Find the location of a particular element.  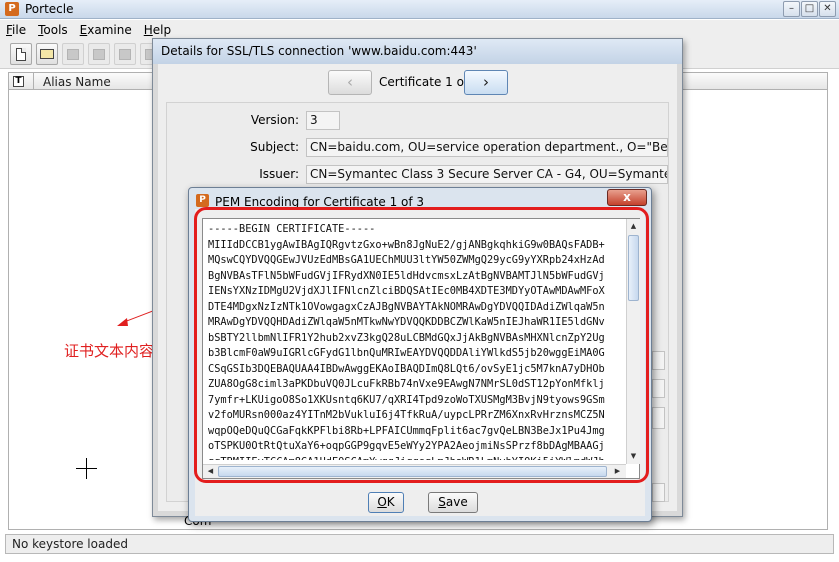

scroll-right-icon: ▶ is located at coordinates (617, 471).